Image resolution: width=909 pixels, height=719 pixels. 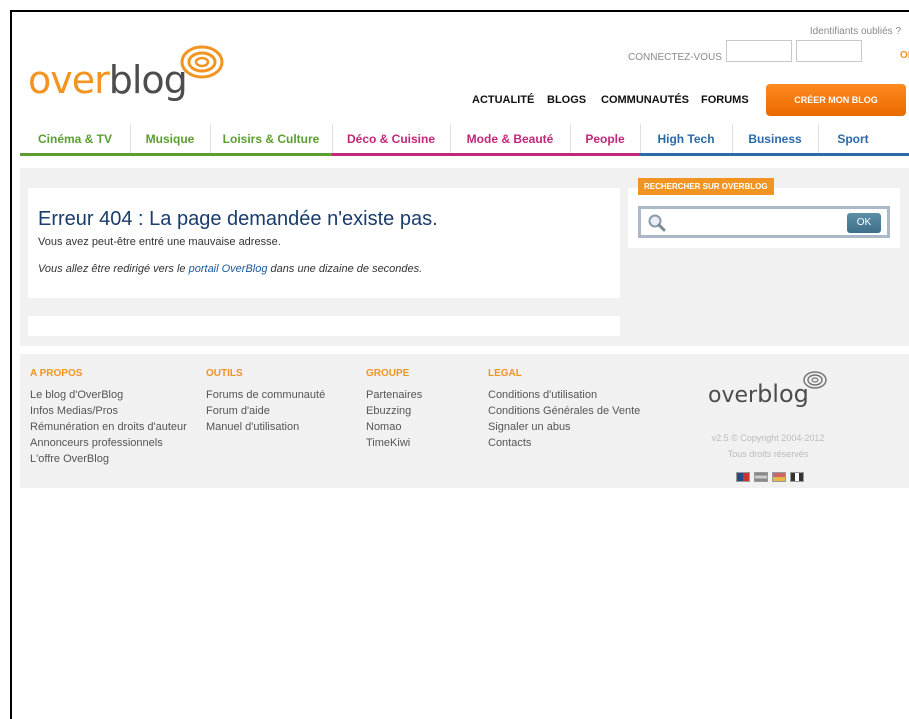 What do you see at coordinates (657, 223) in the screenshot?
I see `magnifier-icon` at bounding box center [657, 223].